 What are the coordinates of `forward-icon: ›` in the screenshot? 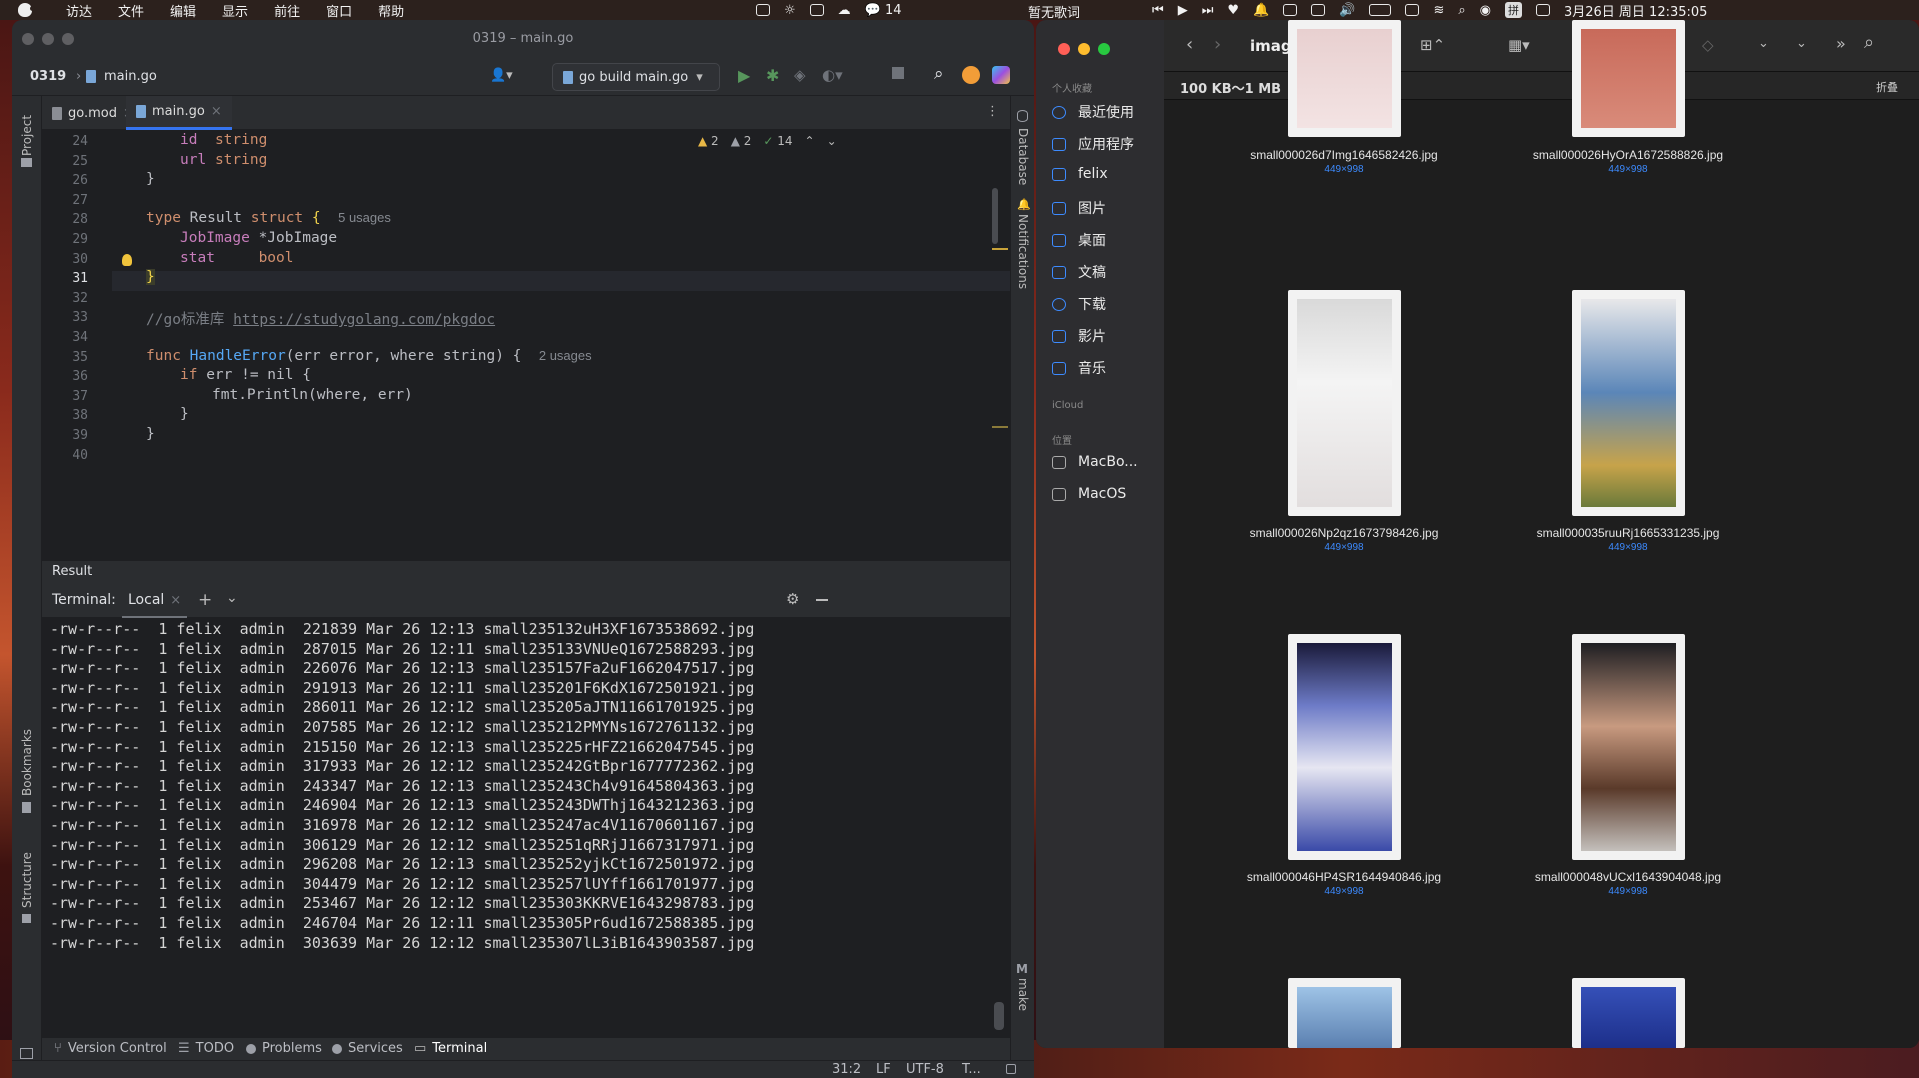 It's located at (1217, 44).